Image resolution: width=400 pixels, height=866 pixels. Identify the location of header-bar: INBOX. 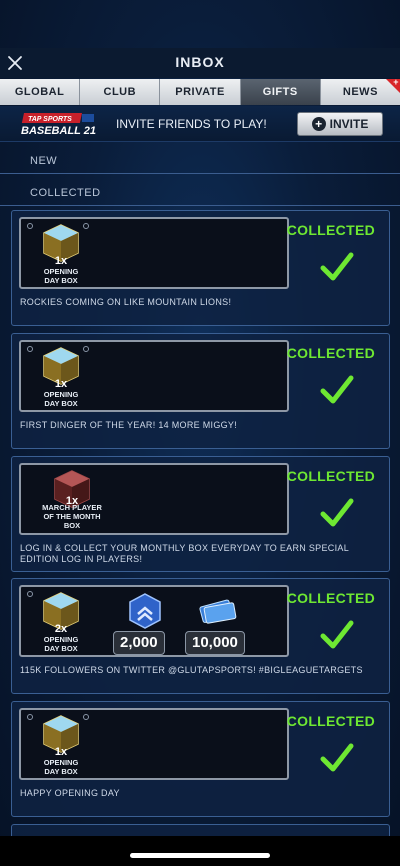
(200, 63).